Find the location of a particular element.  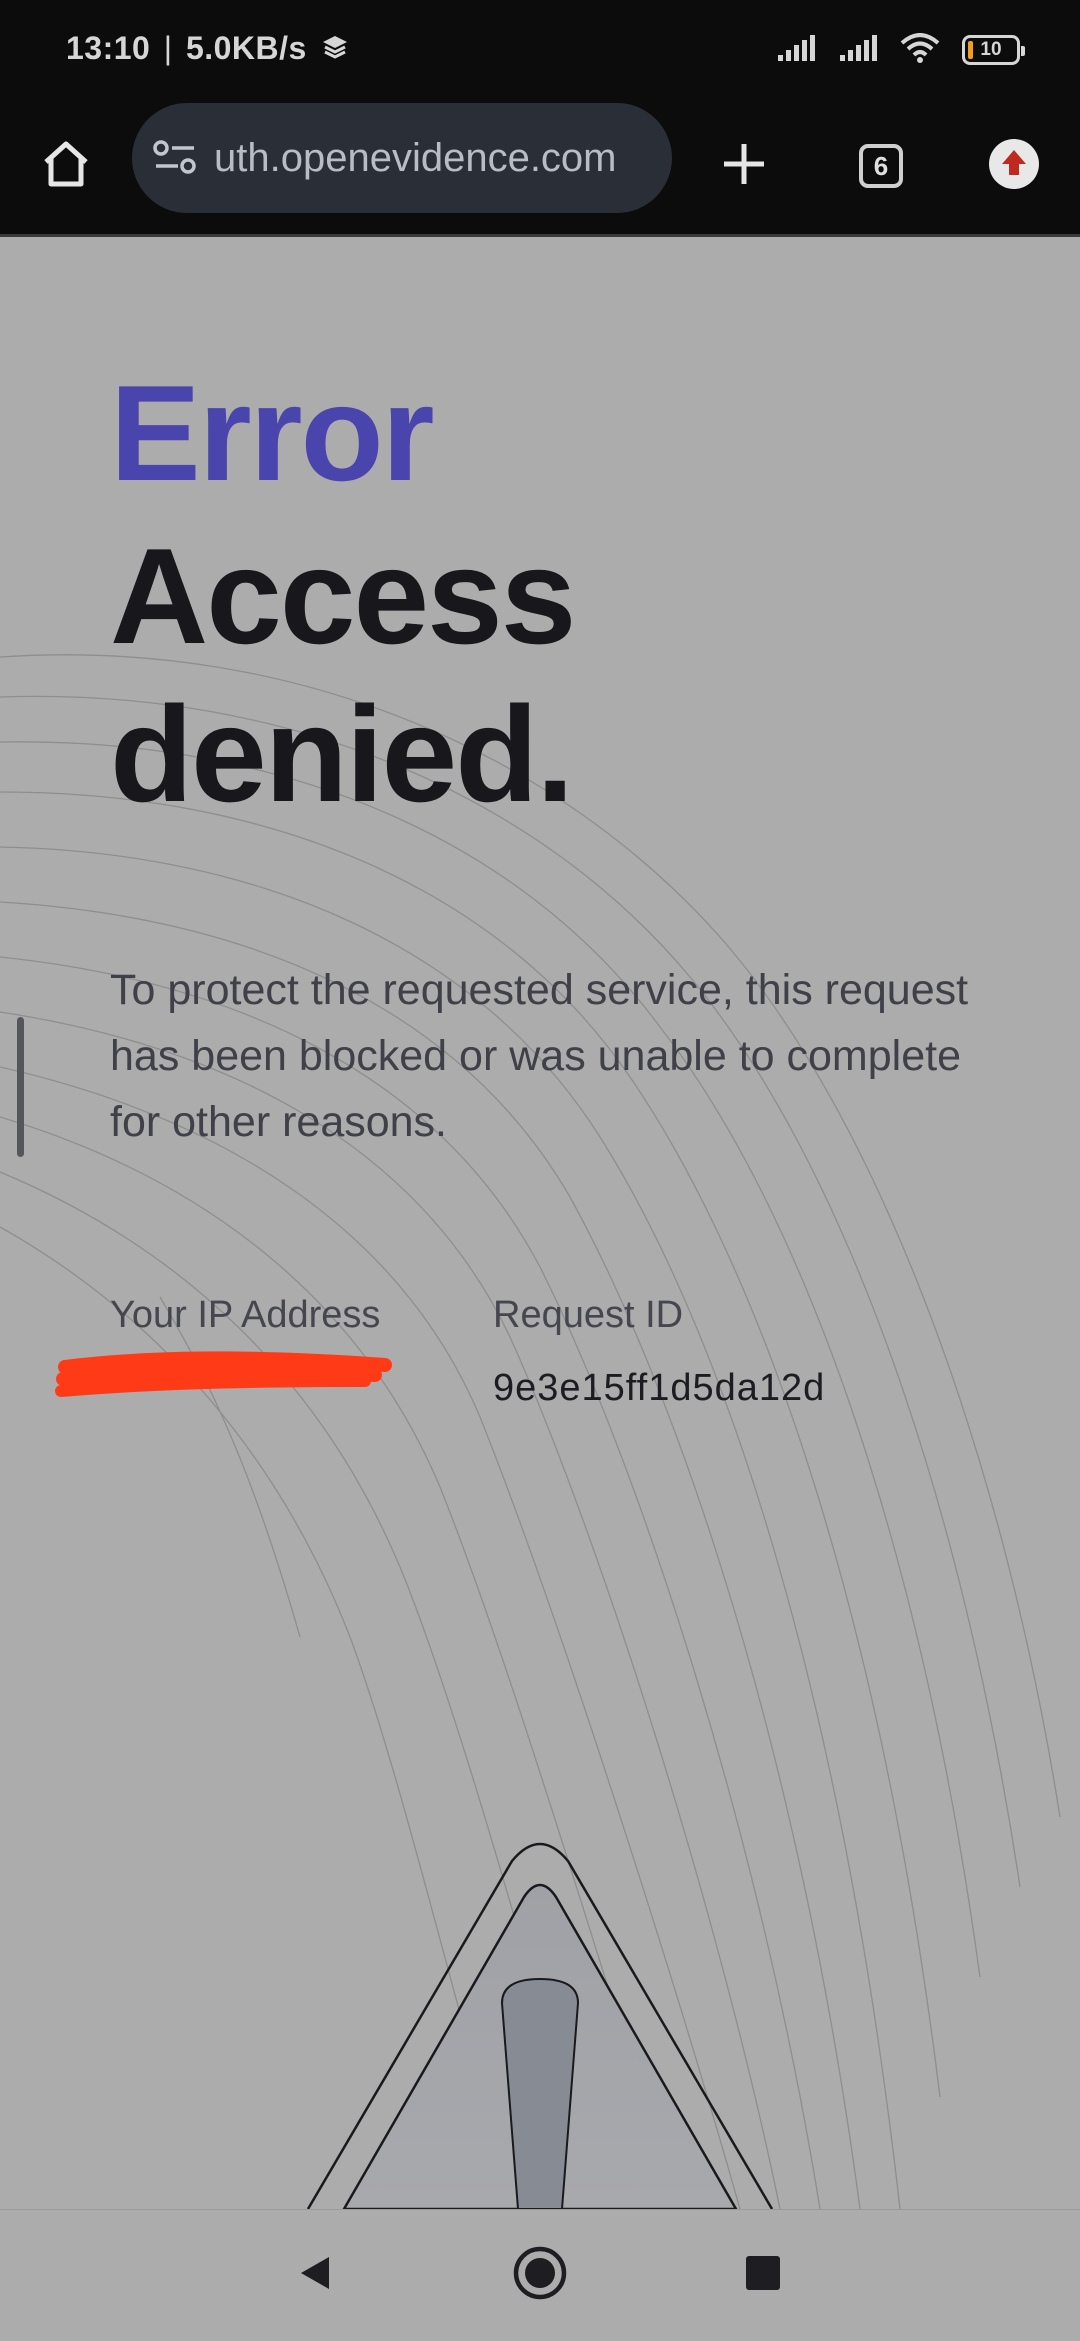

status-time: 13:10 | 5.0KB/s is located at coordinates (208, 50).